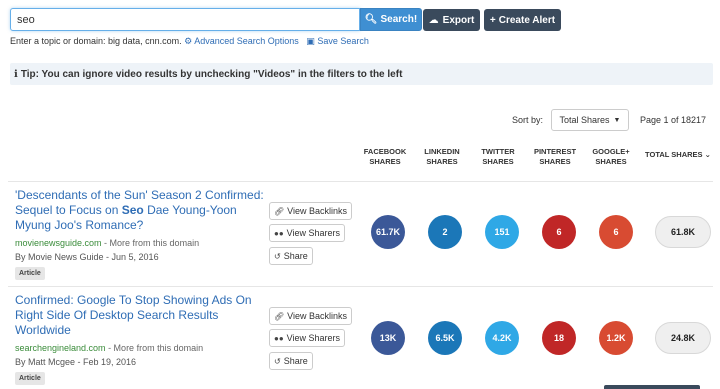 Image resolution: width=720 pixels, height=389 pixels. What do you see at coordinates (673, 120) in the screenshot?
I see `page-info: Page 1 of 18217` at bounding box center [673, 120].